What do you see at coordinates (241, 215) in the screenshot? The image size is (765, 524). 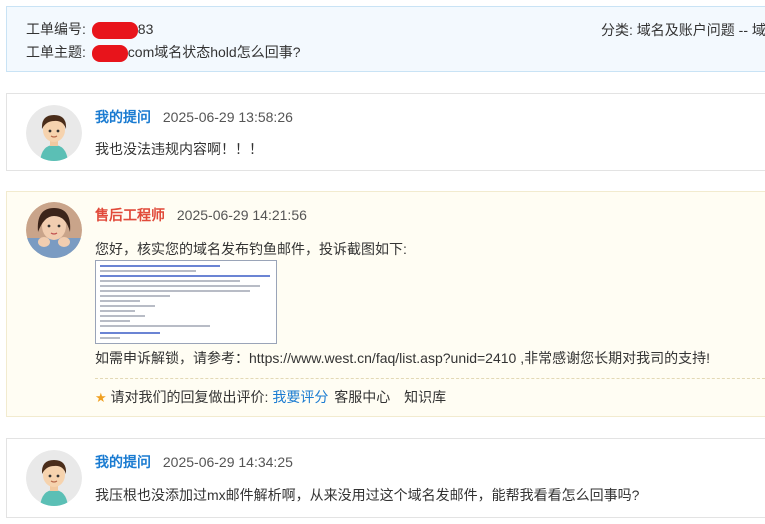 I see `message-time: 2025-06-29 14:21:56` at bounding box center [241, 215].